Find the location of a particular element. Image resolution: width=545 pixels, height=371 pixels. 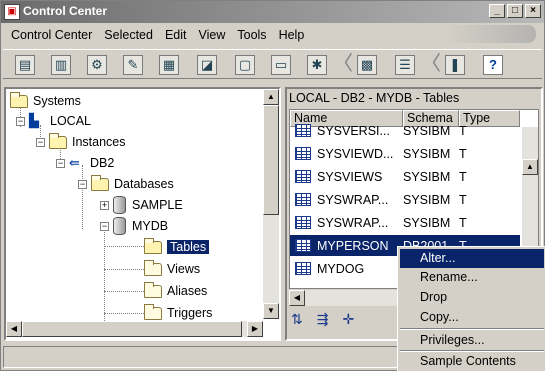

menu-selected: Selected is located at coordinates (128, 34).